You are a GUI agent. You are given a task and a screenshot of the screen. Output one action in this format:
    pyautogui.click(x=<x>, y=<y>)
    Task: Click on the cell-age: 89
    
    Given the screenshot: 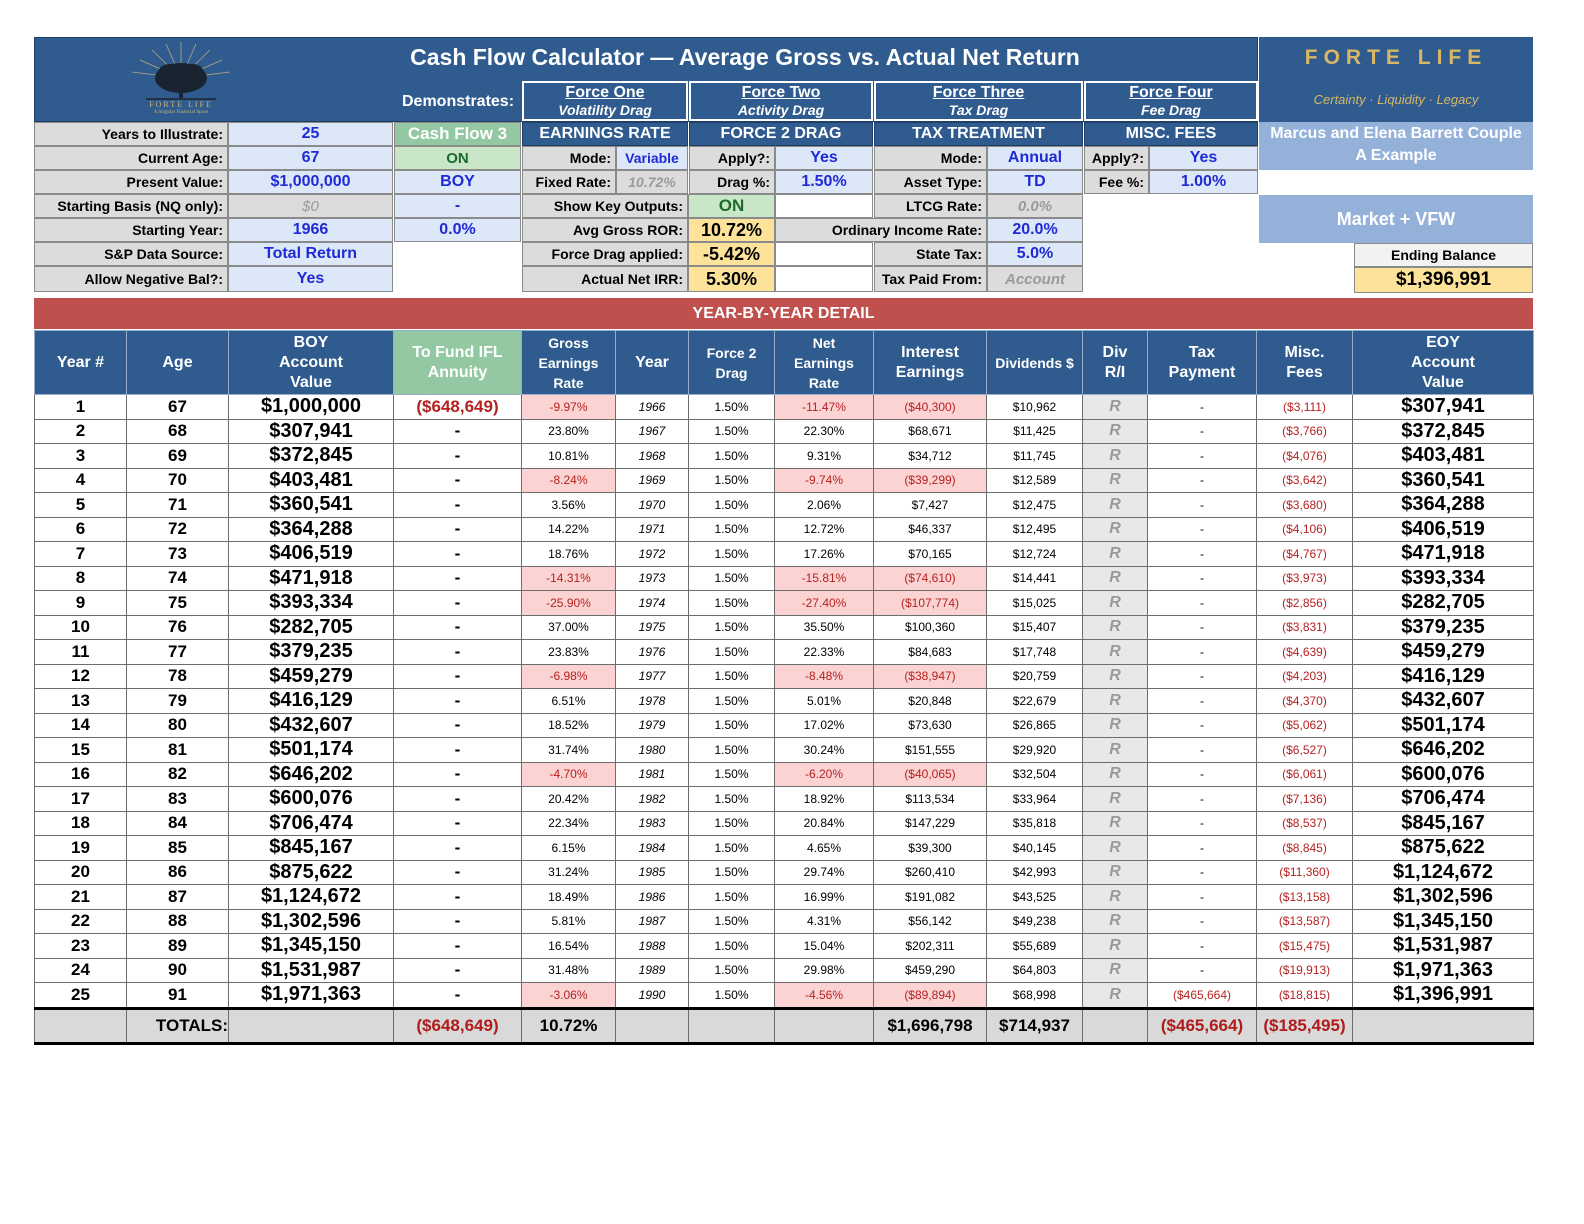 What is the action you would take?
    pyautogui.click(x=177, y=946)
    